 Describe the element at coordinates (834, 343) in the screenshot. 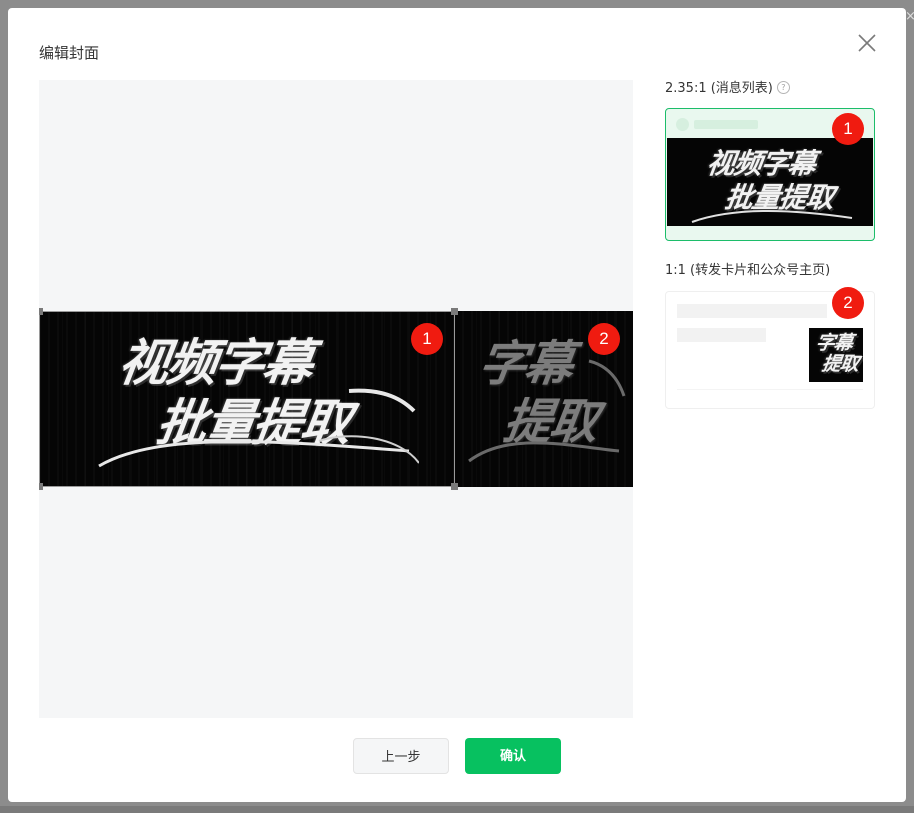

I see `thumb-line1: 字幕` at that location.